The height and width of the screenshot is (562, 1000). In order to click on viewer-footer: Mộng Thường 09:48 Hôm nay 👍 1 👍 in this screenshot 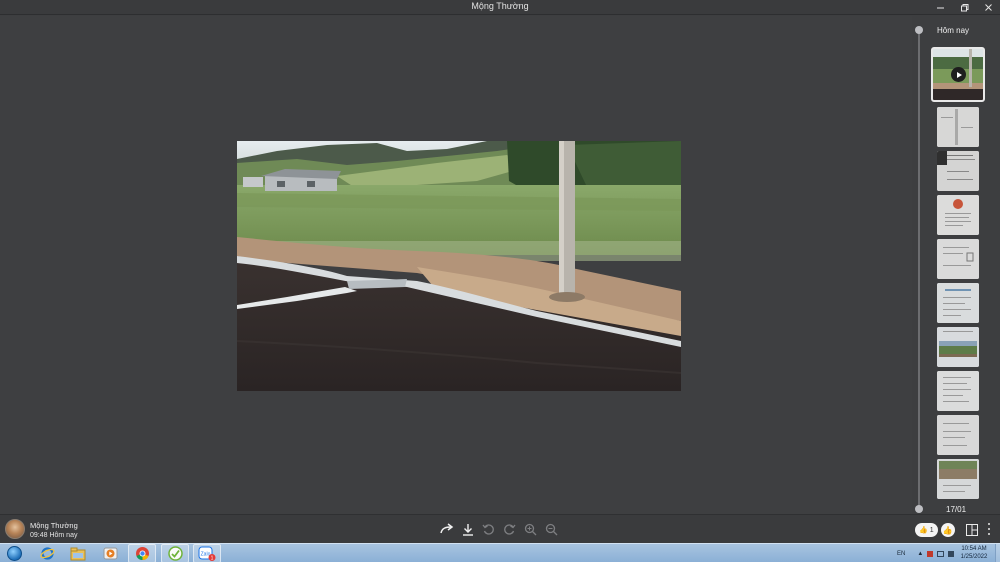, I will do `click(500, 528)`.